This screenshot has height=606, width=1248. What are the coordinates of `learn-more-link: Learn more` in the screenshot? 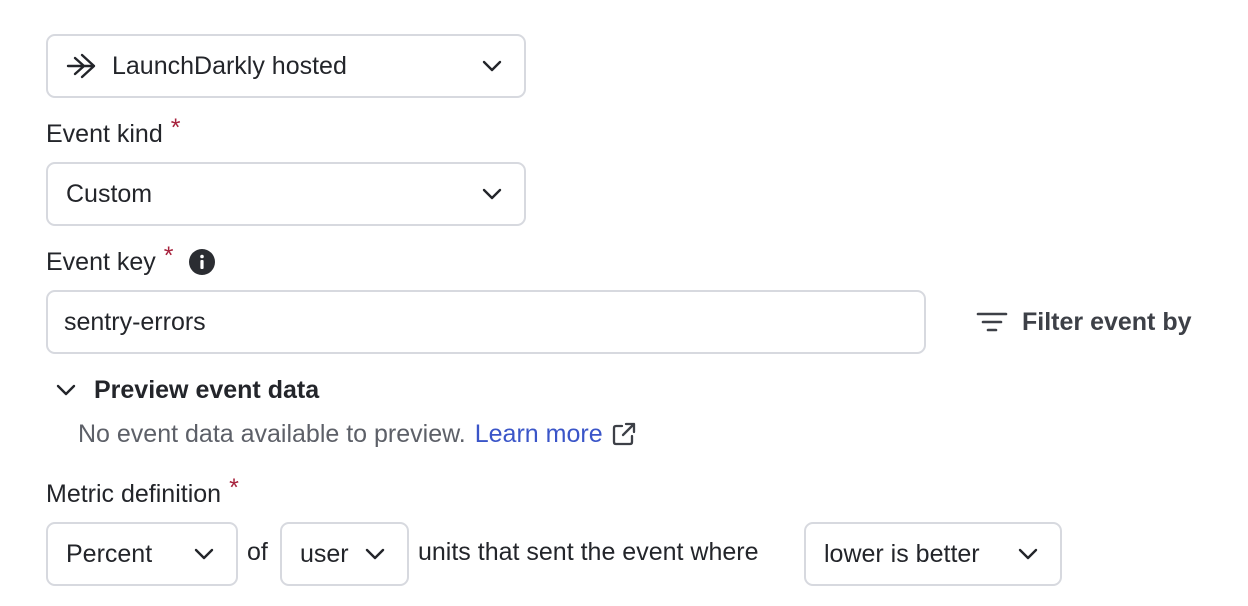 It's located at (556, 434).